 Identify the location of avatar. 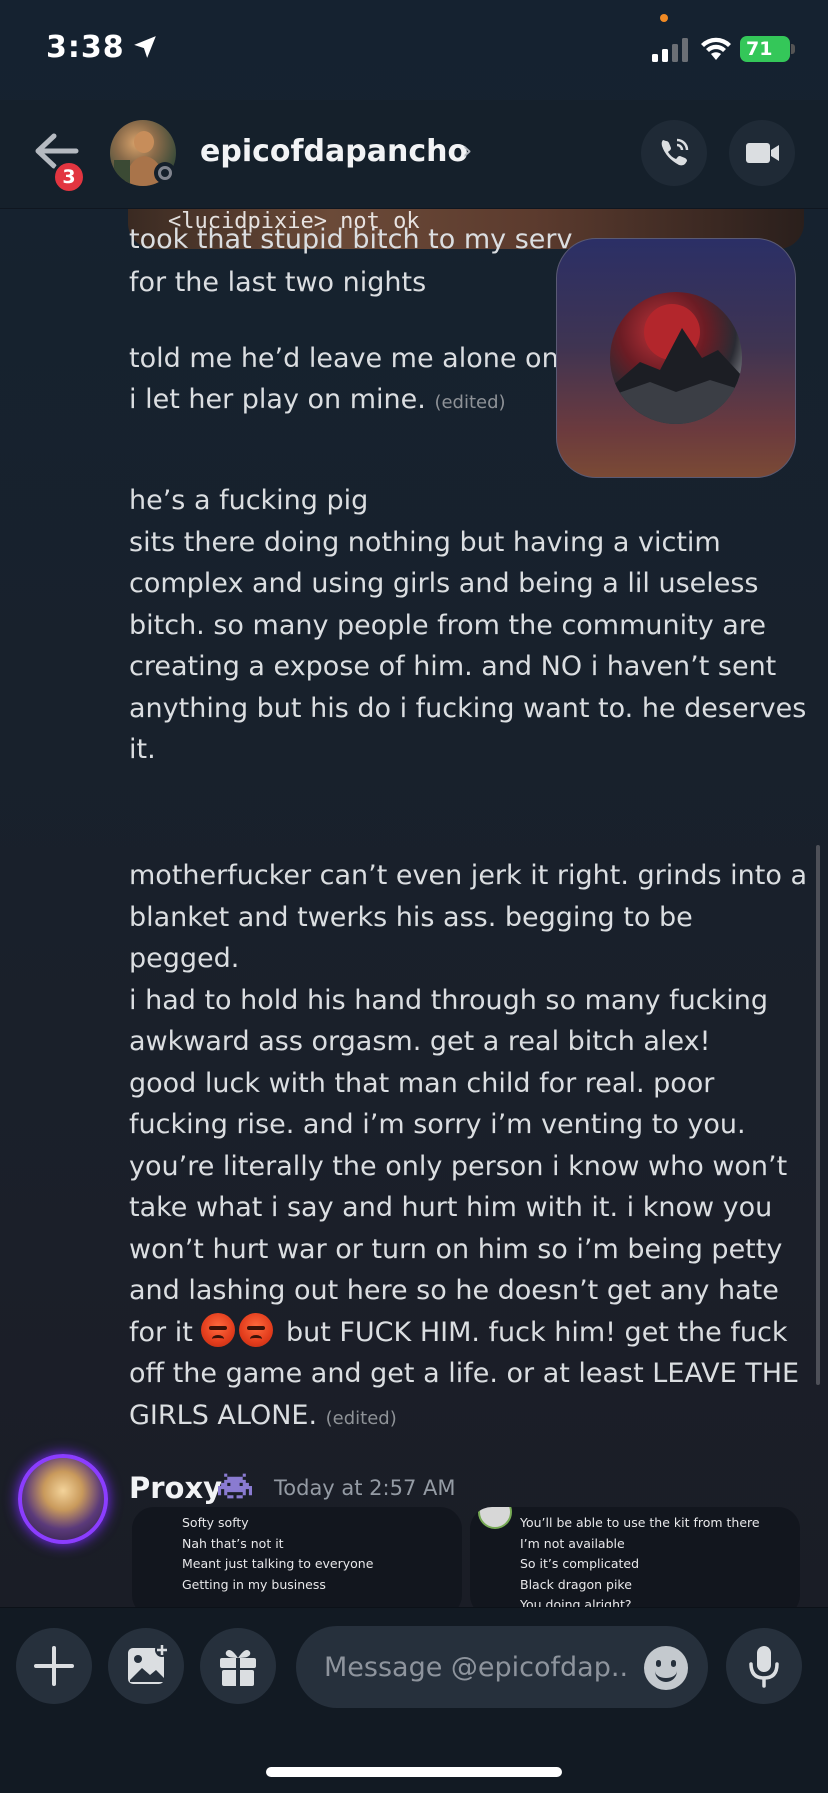
(495, 1518).